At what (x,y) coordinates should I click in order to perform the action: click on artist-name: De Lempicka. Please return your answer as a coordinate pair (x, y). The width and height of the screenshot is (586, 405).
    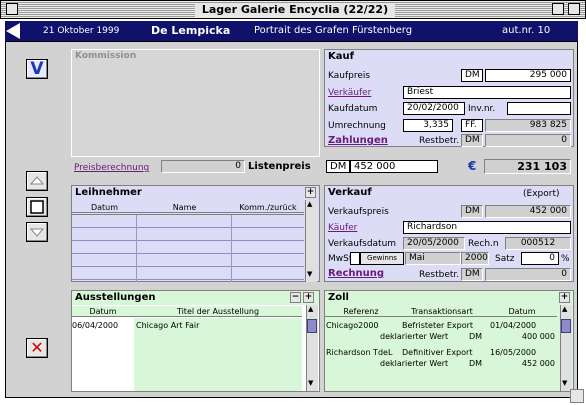
    Looking at the image, I should click on (191, 30).